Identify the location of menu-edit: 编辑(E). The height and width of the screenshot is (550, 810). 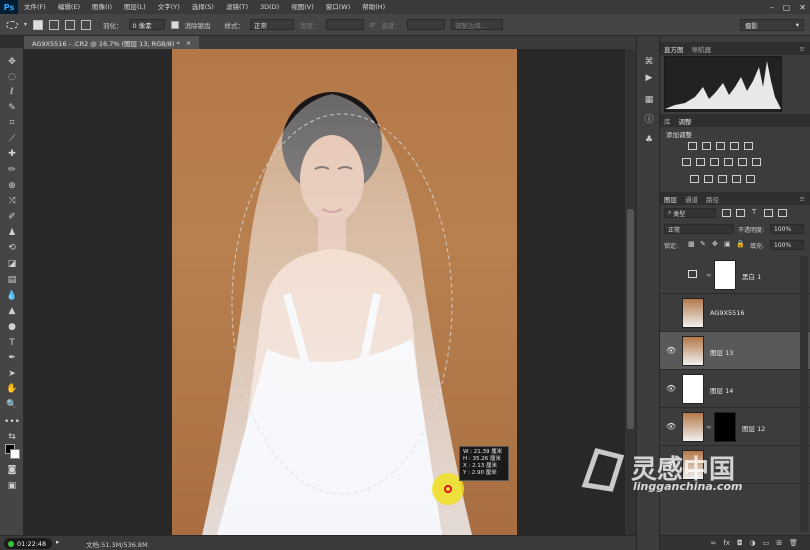
(69, 7).